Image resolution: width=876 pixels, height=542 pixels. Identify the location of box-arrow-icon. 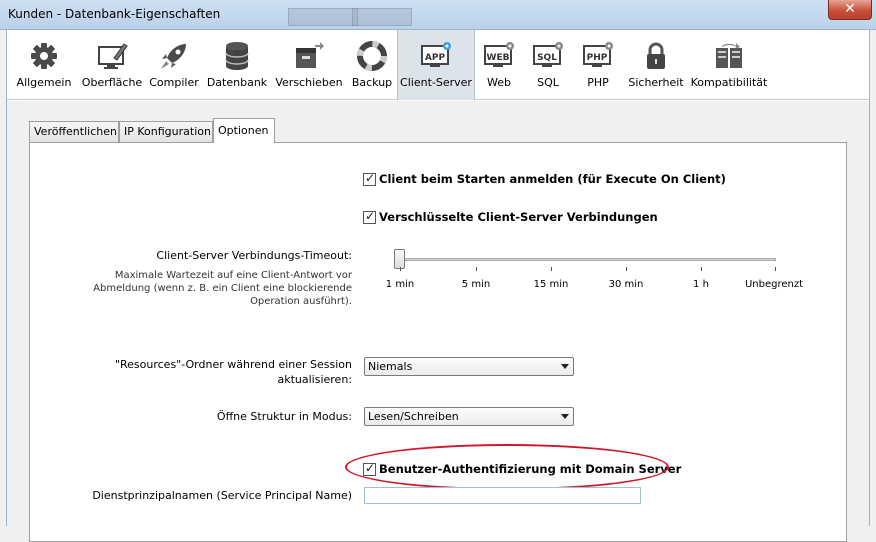
(310, 55).